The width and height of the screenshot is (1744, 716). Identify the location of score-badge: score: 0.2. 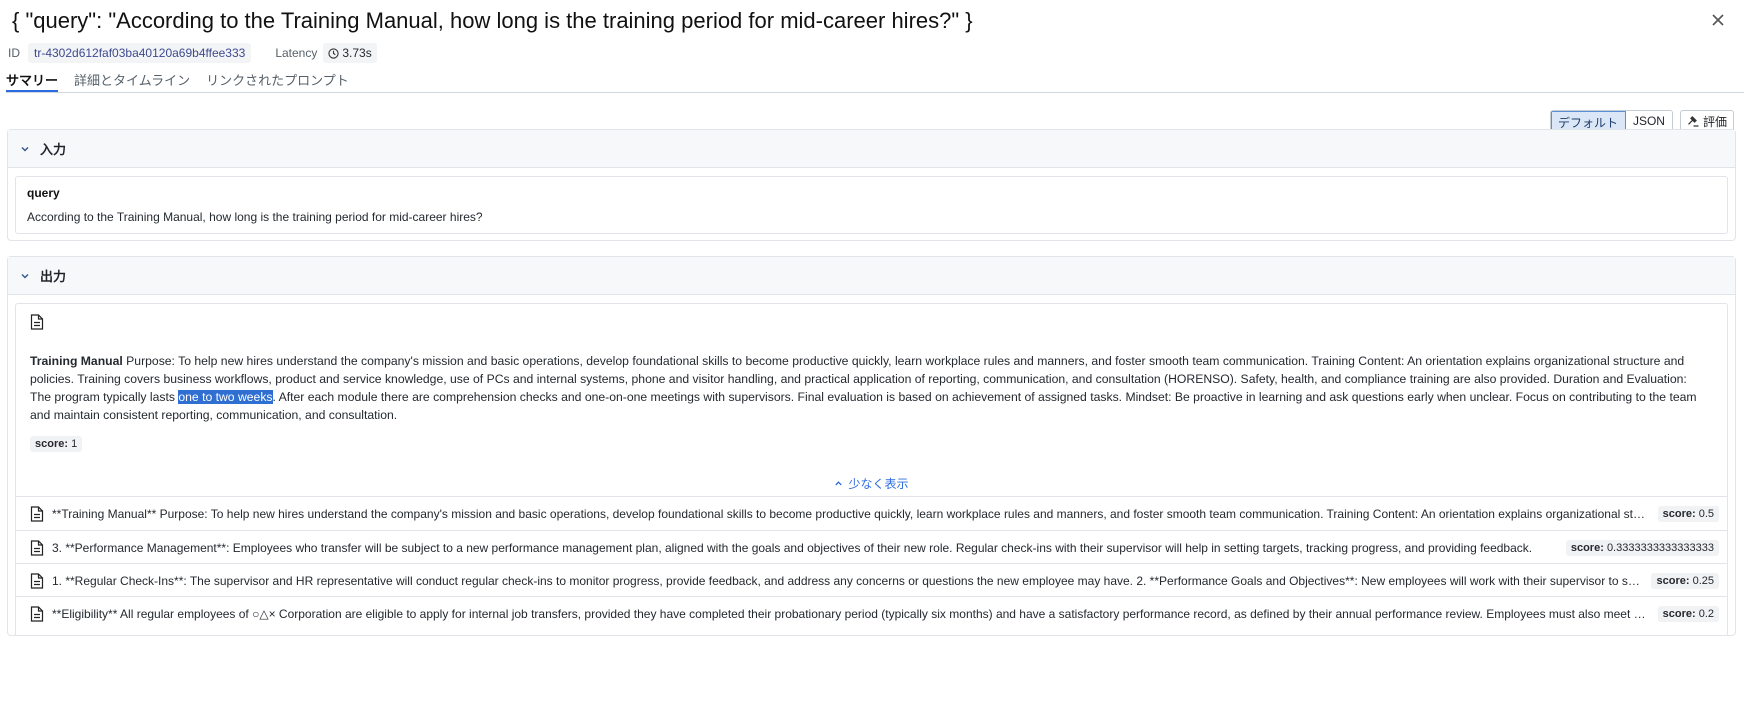
(1688, 613).